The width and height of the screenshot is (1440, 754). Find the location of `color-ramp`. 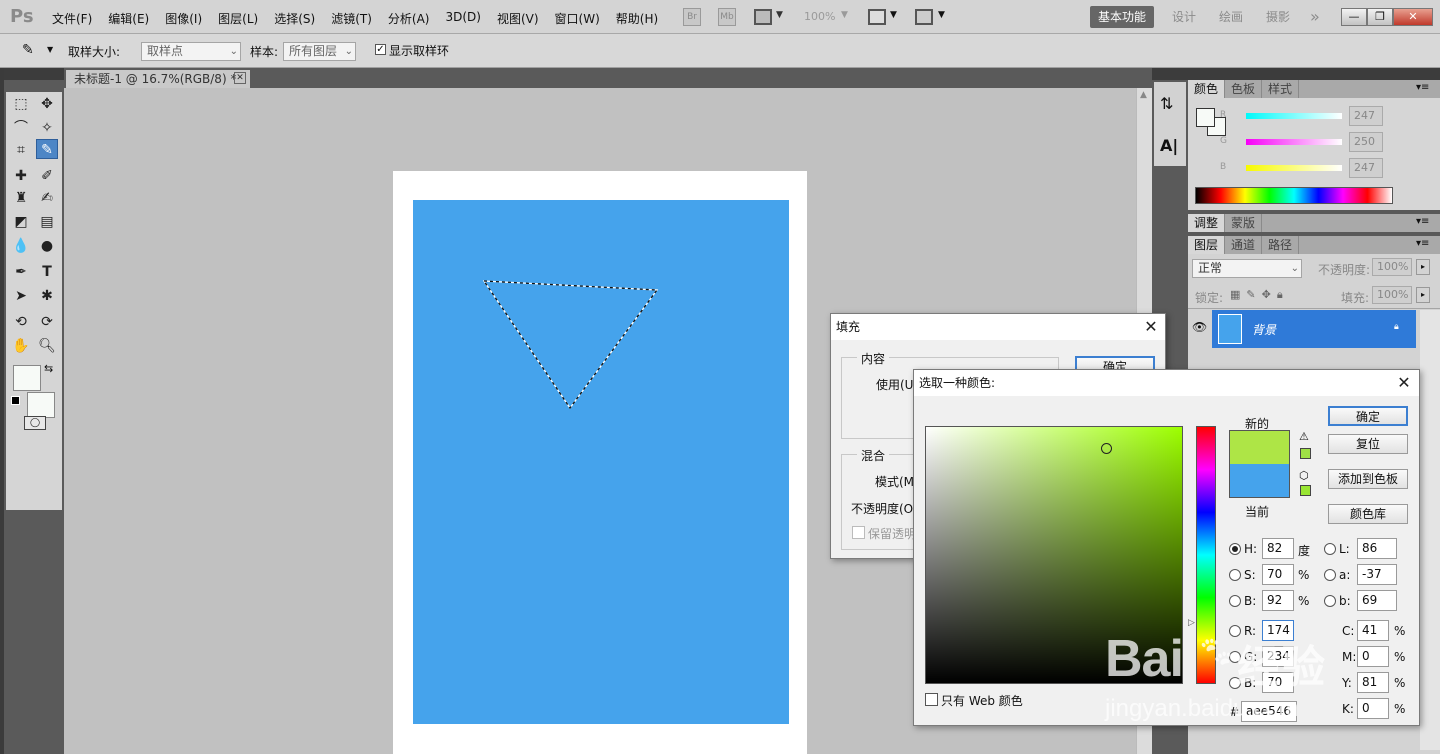

color-ramp is located at coordinates (1294, 195).